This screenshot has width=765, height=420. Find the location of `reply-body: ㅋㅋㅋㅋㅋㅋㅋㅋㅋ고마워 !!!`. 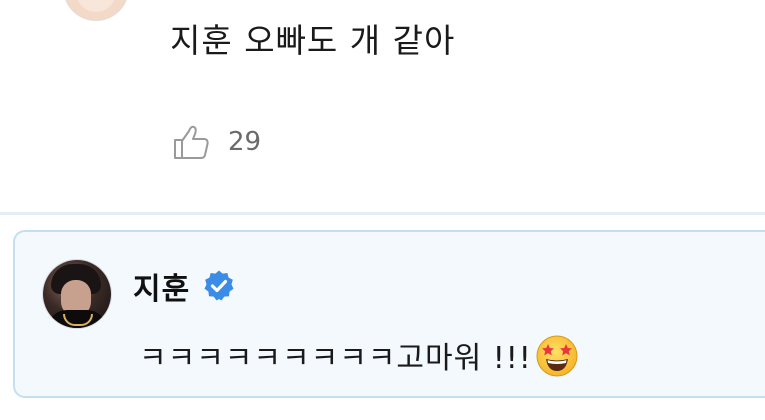

reply-body: ㅋㅋㅋㅋㅋㅋㅋㅋㅋ고마워 !!! is located at coordinates (359, 355).